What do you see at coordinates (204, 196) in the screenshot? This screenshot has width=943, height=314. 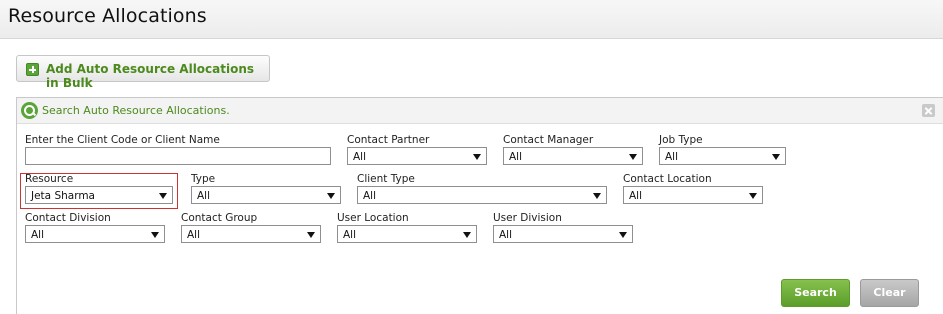 I see `type-value: All` at bounding box center [204, 196].